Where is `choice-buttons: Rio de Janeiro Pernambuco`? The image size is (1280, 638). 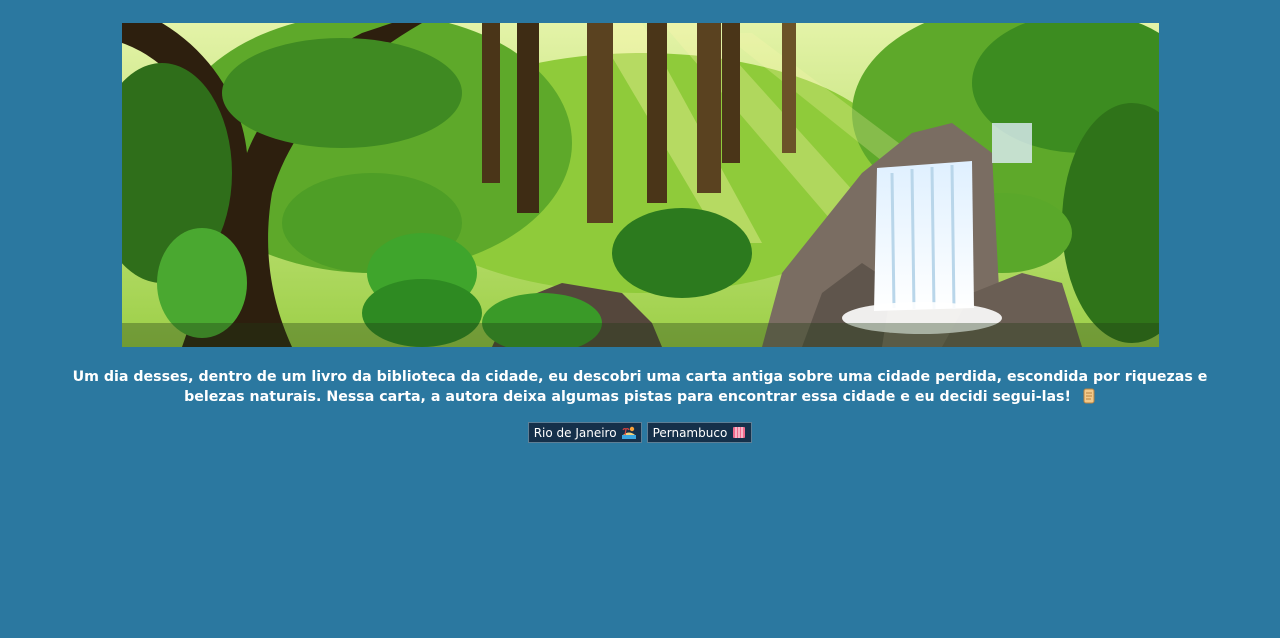 choice-buttons: Rio de Janeiro Pernambuco is located at coordinates (640, 432).